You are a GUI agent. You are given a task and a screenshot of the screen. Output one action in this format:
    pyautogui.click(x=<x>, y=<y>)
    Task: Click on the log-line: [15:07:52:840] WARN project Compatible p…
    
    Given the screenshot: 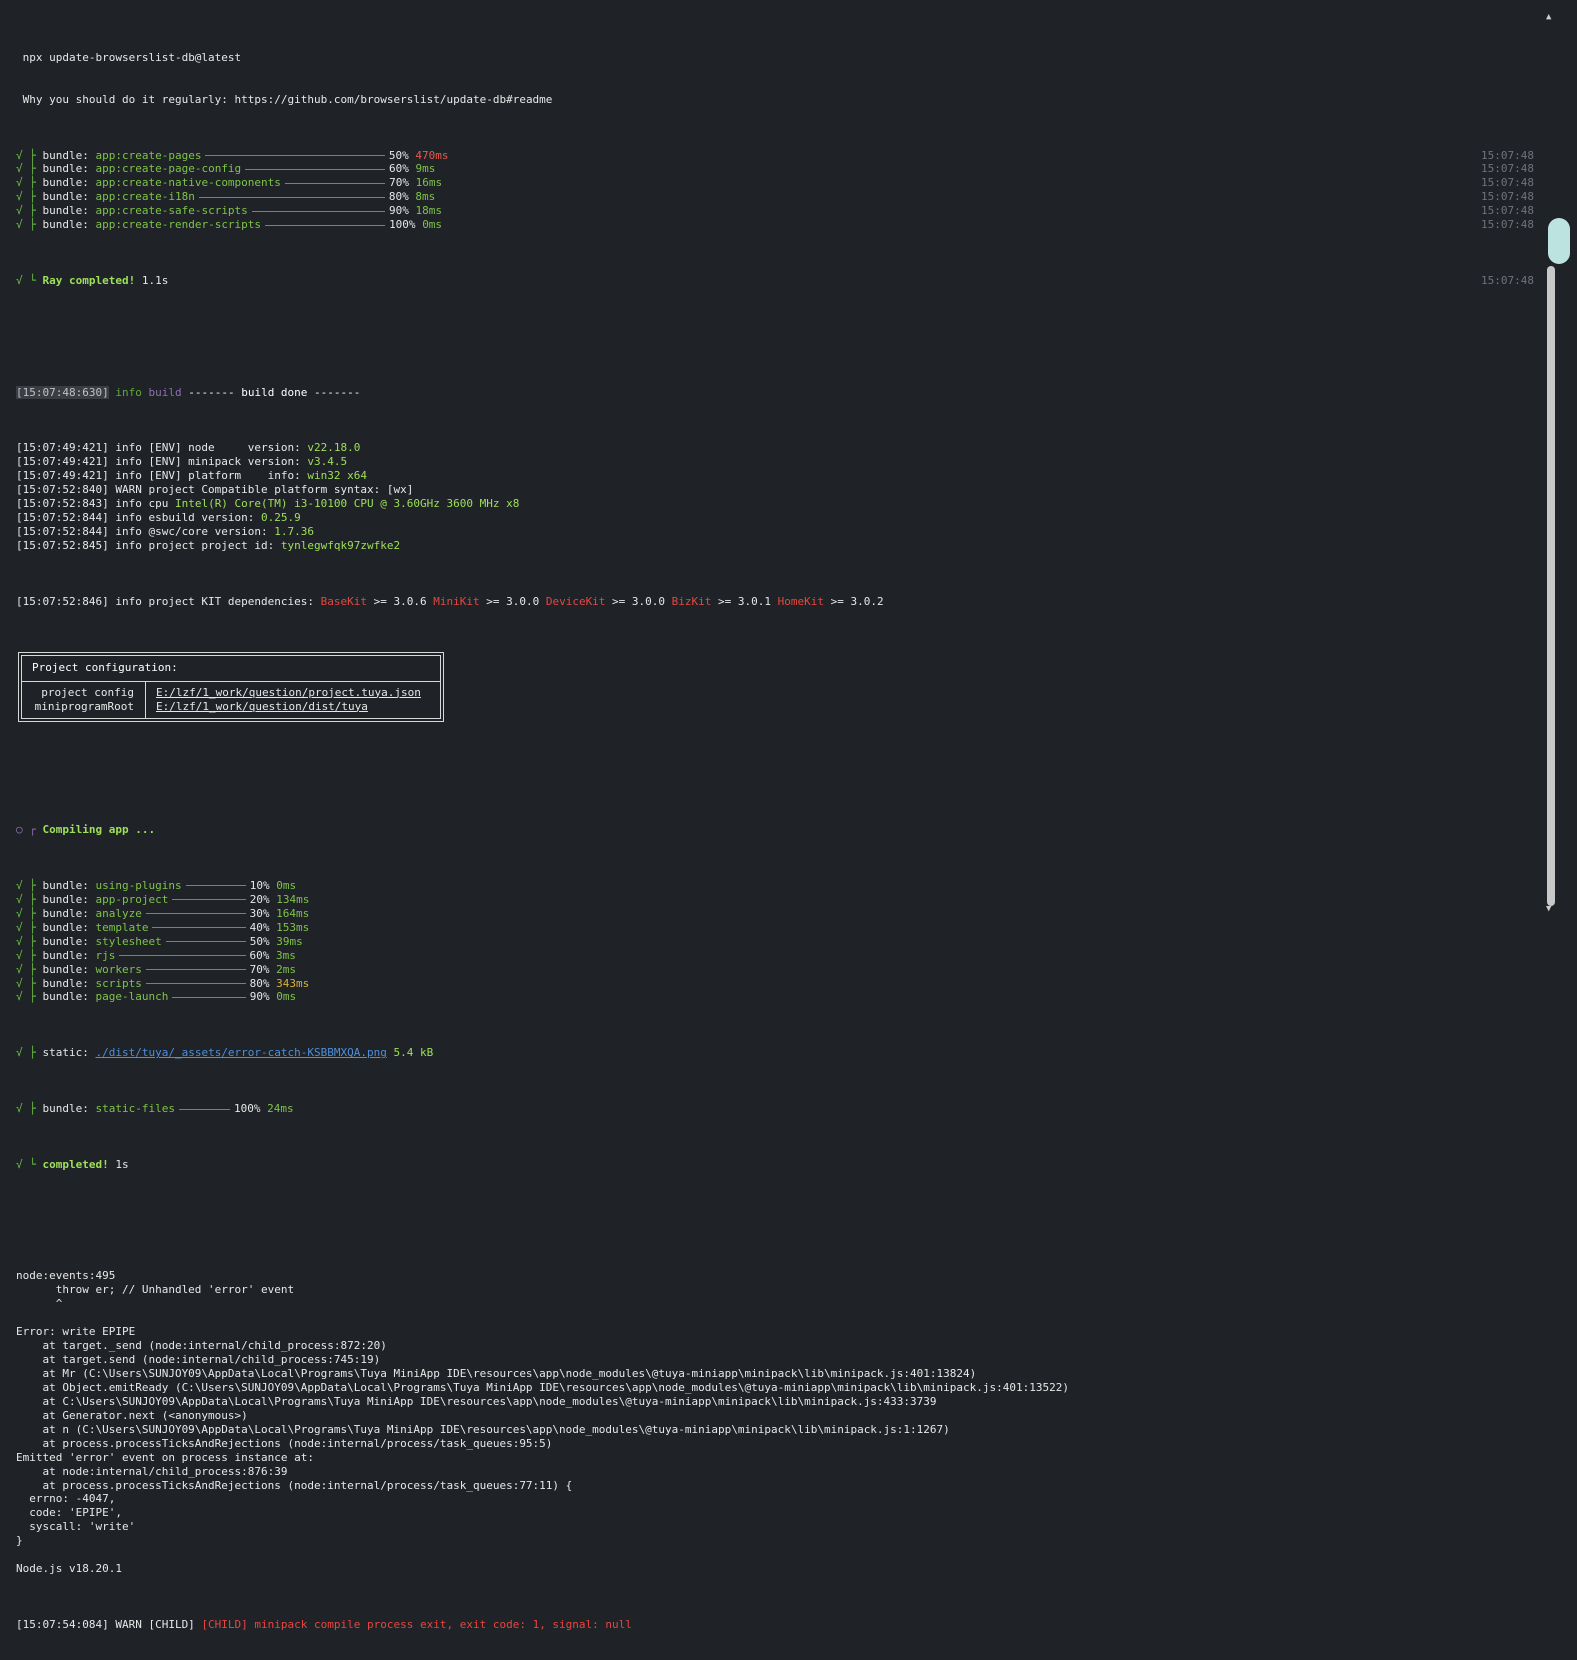 What is the action you would take?
    pyautogui.click(x=776, y=490)
    